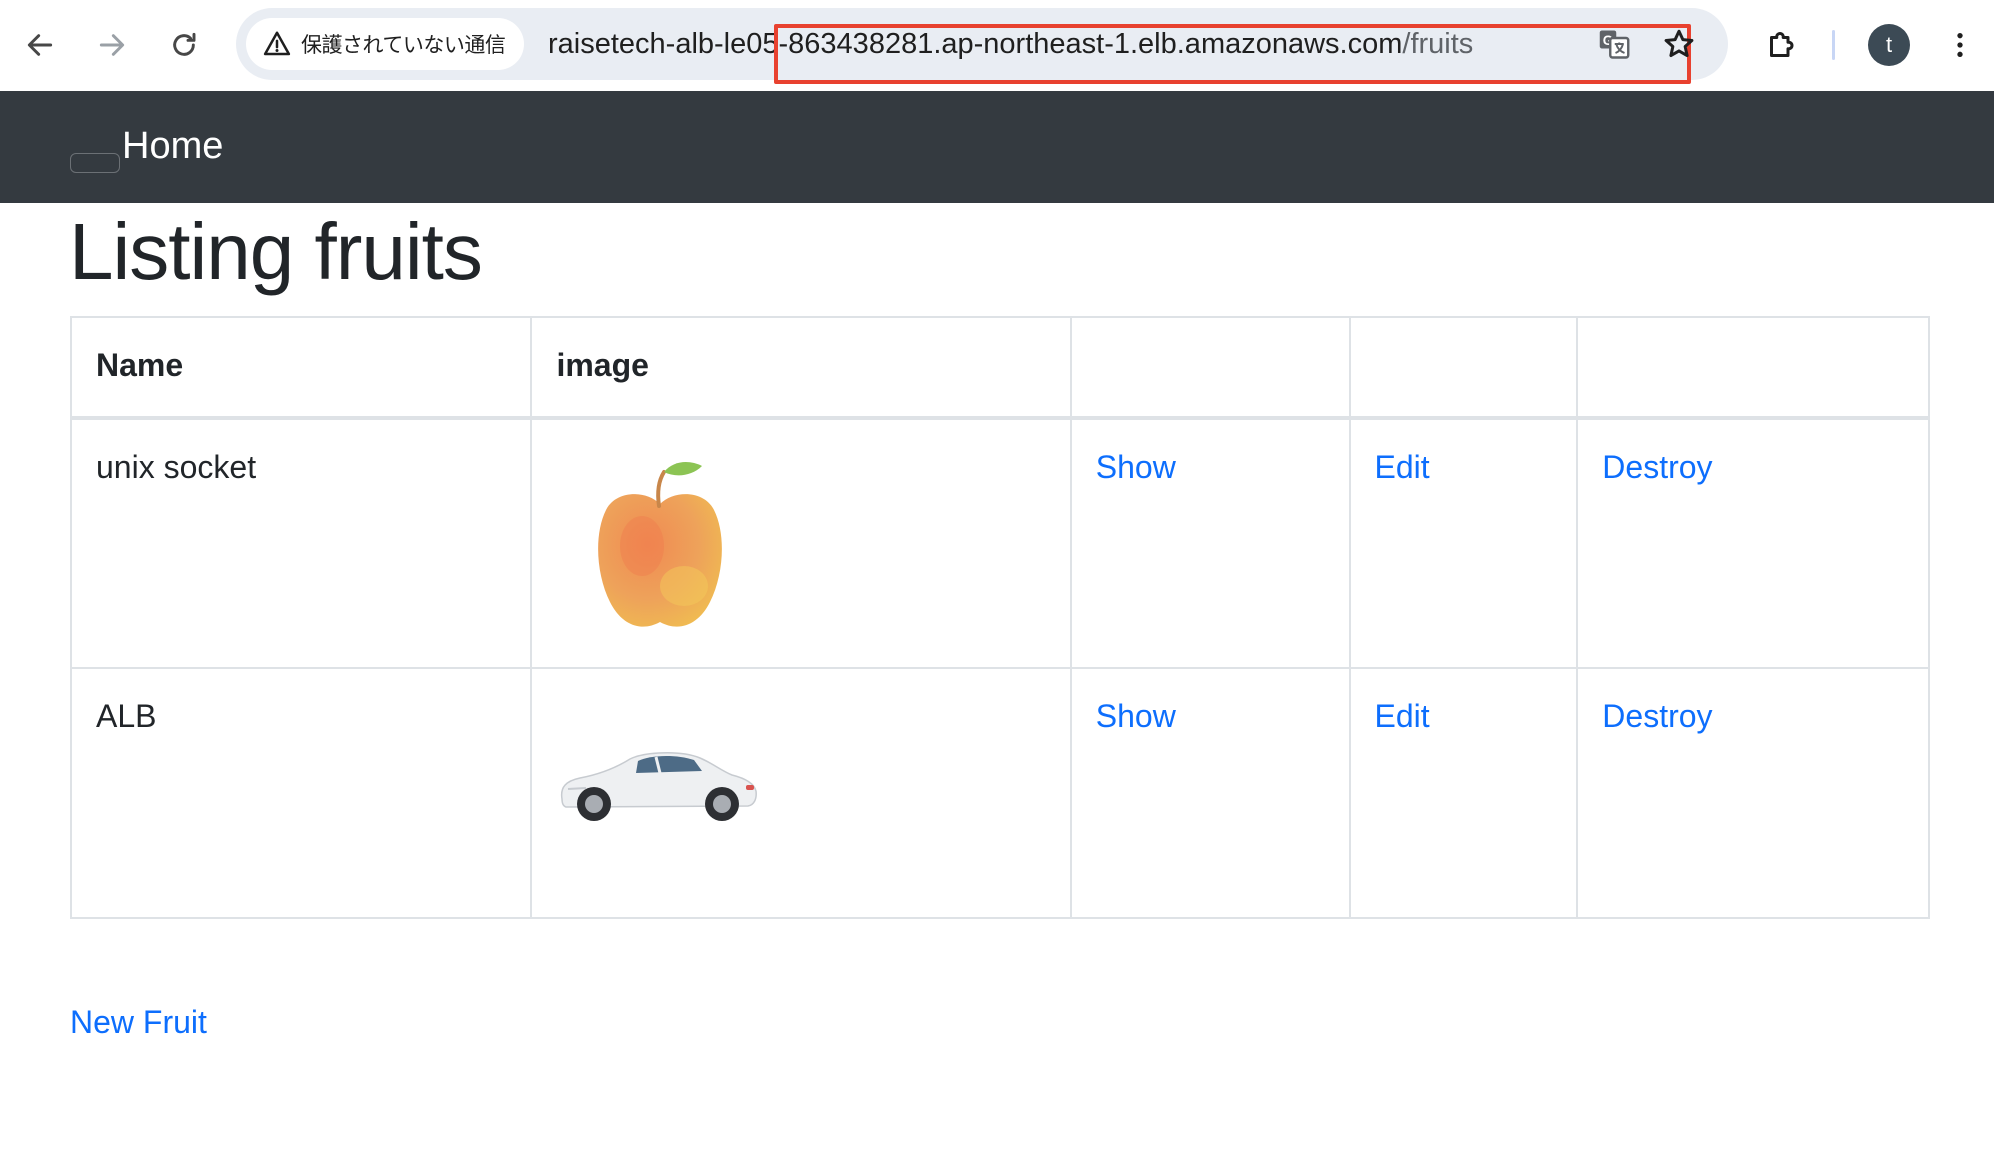 The image size is (1994, 1172). Describe the element at coordinates (801, 368) in the screenshot. I see `header-image: image` at that location.